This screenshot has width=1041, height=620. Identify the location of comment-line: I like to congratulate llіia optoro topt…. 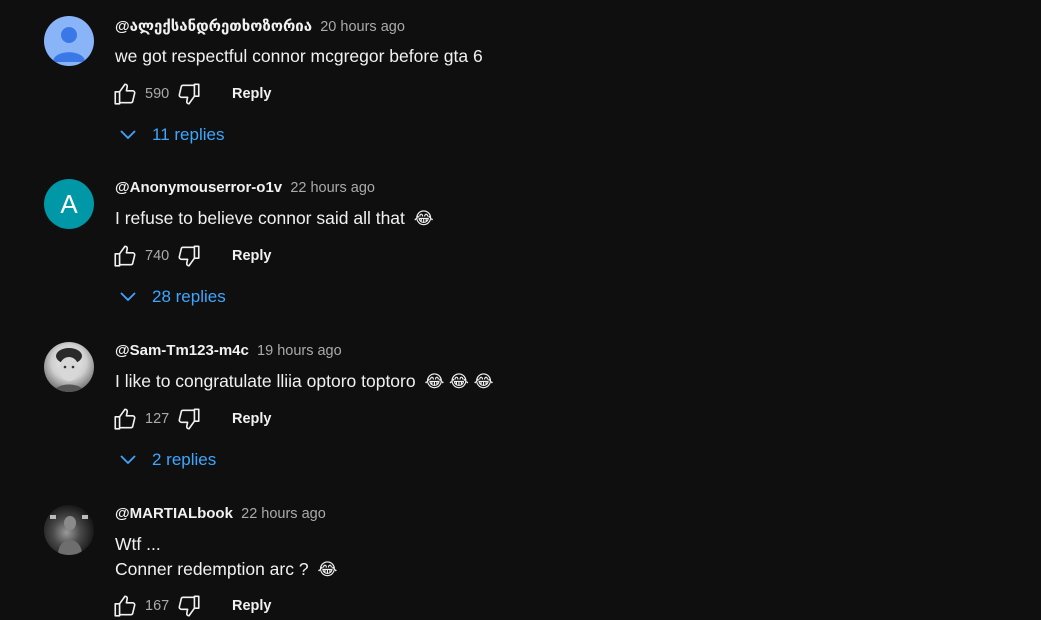
(265, 381).